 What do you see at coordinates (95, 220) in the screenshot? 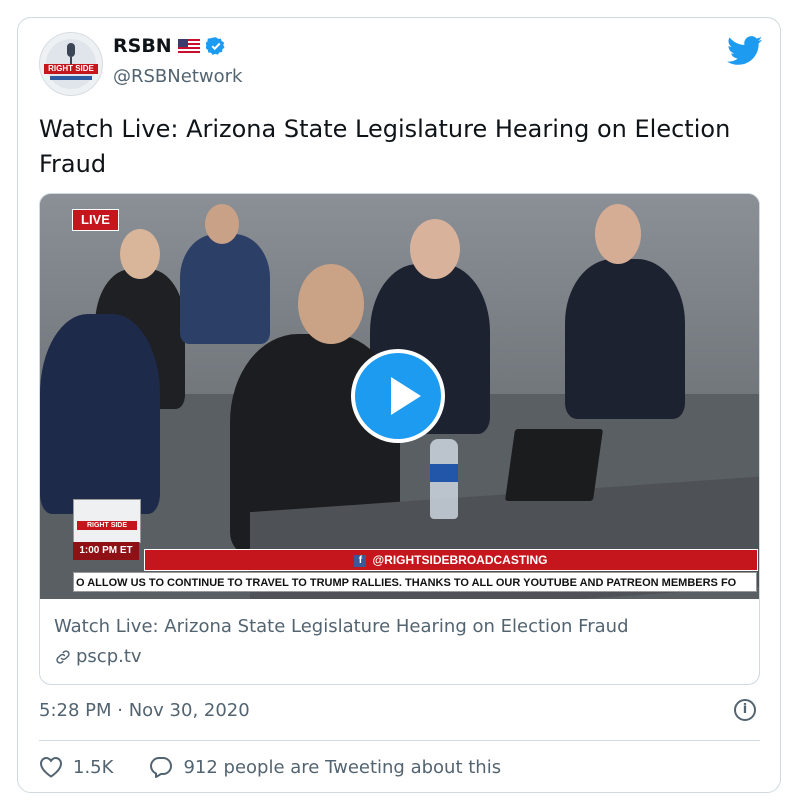
I see `live-badge: LIVE` at bounding box center [95, 220].